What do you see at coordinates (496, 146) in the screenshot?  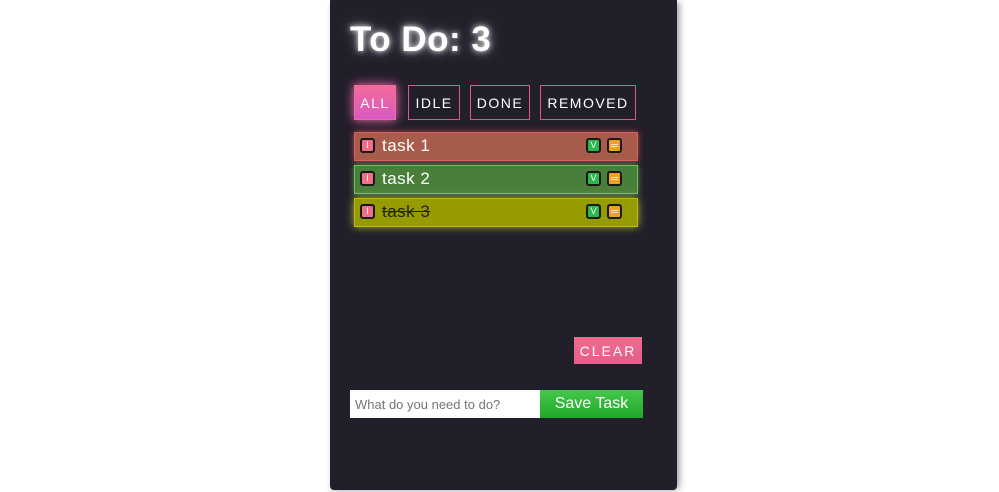 I see `task-item: I task 1 V` at bounding box center [496, 146].